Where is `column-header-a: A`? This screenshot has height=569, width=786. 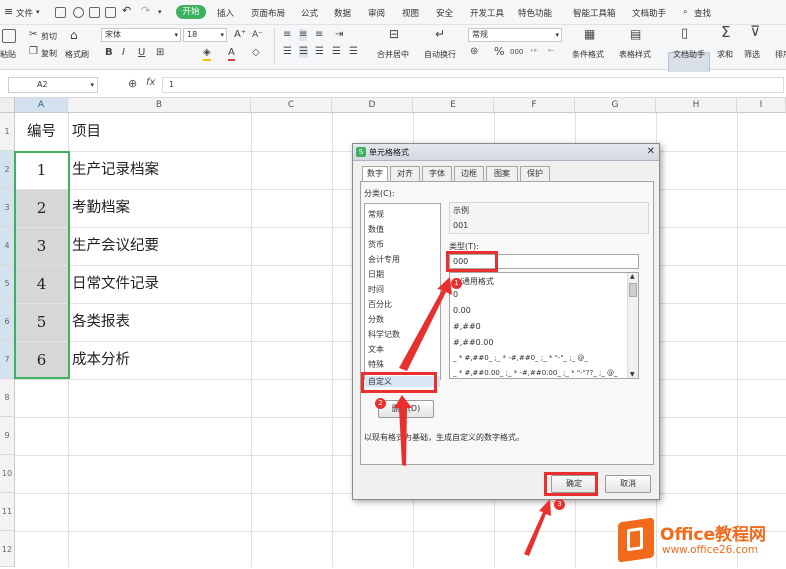
column-header-a: A is located at coordinates (41, 105).